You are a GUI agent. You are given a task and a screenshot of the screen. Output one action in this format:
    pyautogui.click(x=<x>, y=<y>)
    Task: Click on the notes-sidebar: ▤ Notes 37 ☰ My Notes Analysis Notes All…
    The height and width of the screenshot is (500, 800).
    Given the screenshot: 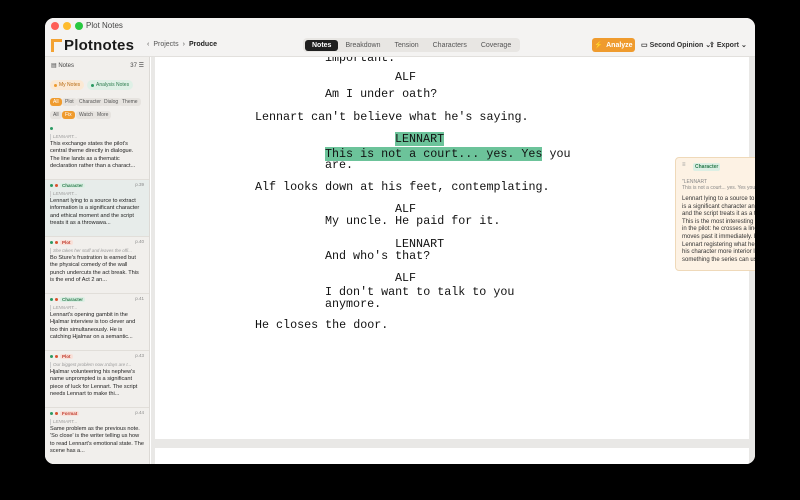 What is the action you would take?
    pyautogui.click(x=97, y=260)
    